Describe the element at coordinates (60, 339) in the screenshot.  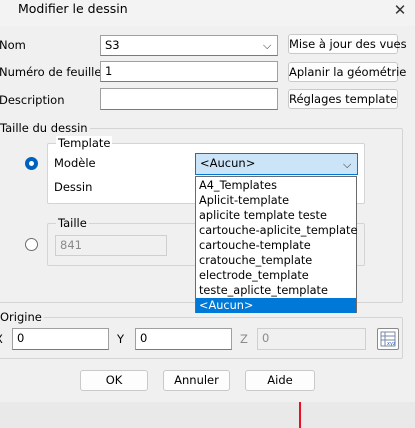
I see `x-input: 0` at that location.